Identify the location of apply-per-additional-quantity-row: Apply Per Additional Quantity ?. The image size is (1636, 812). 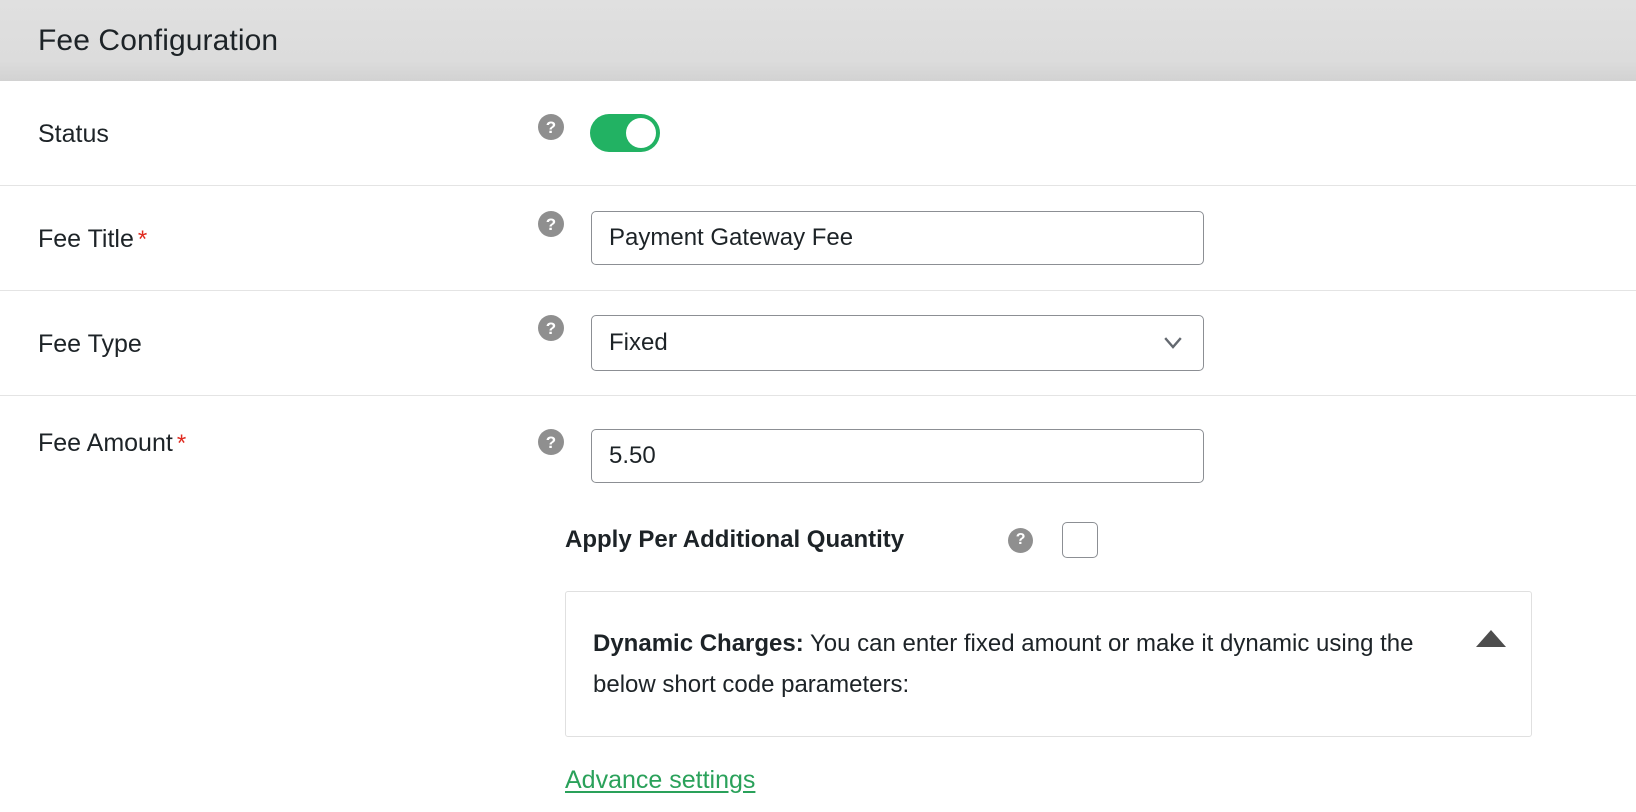
(1048, 540).